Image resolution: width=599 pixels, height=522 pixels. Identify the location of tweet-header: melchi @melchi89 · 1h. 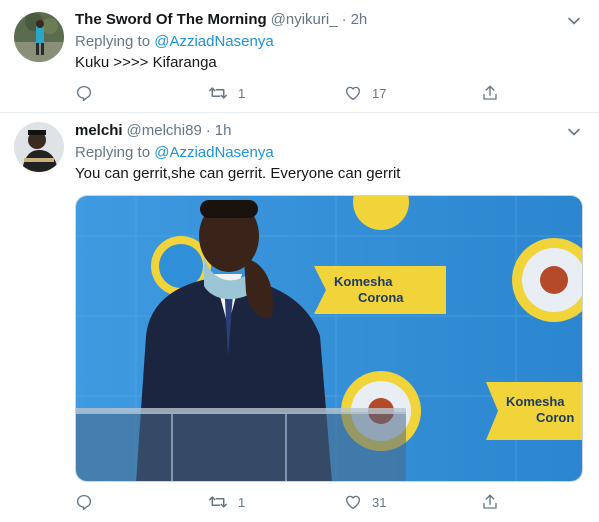
(329, 131).